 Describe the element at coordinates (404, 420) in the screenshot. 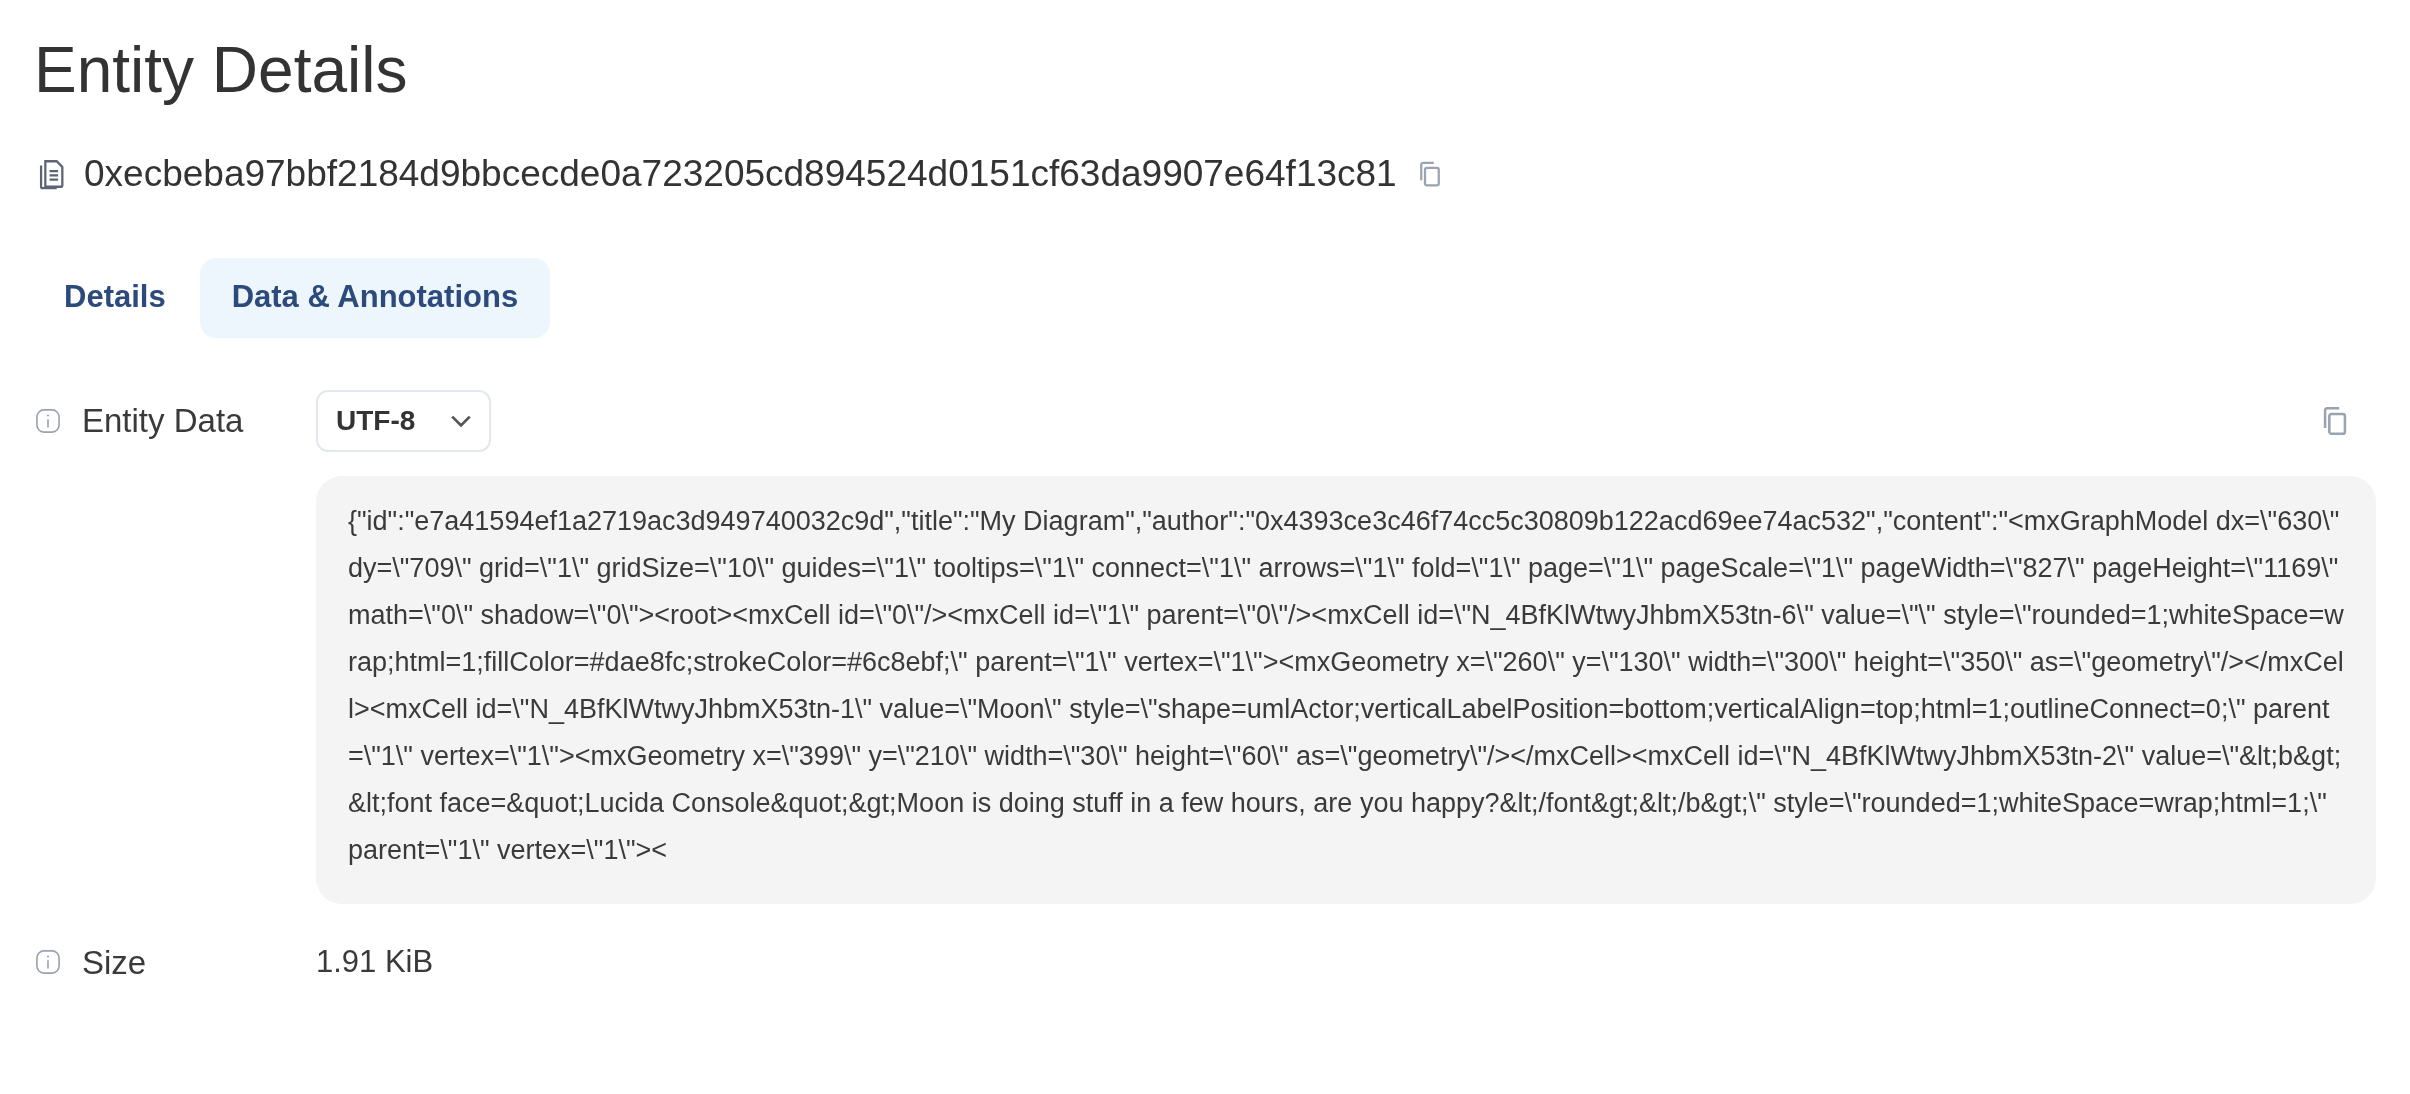

I see `encoding-select: UTF-8` at that location.